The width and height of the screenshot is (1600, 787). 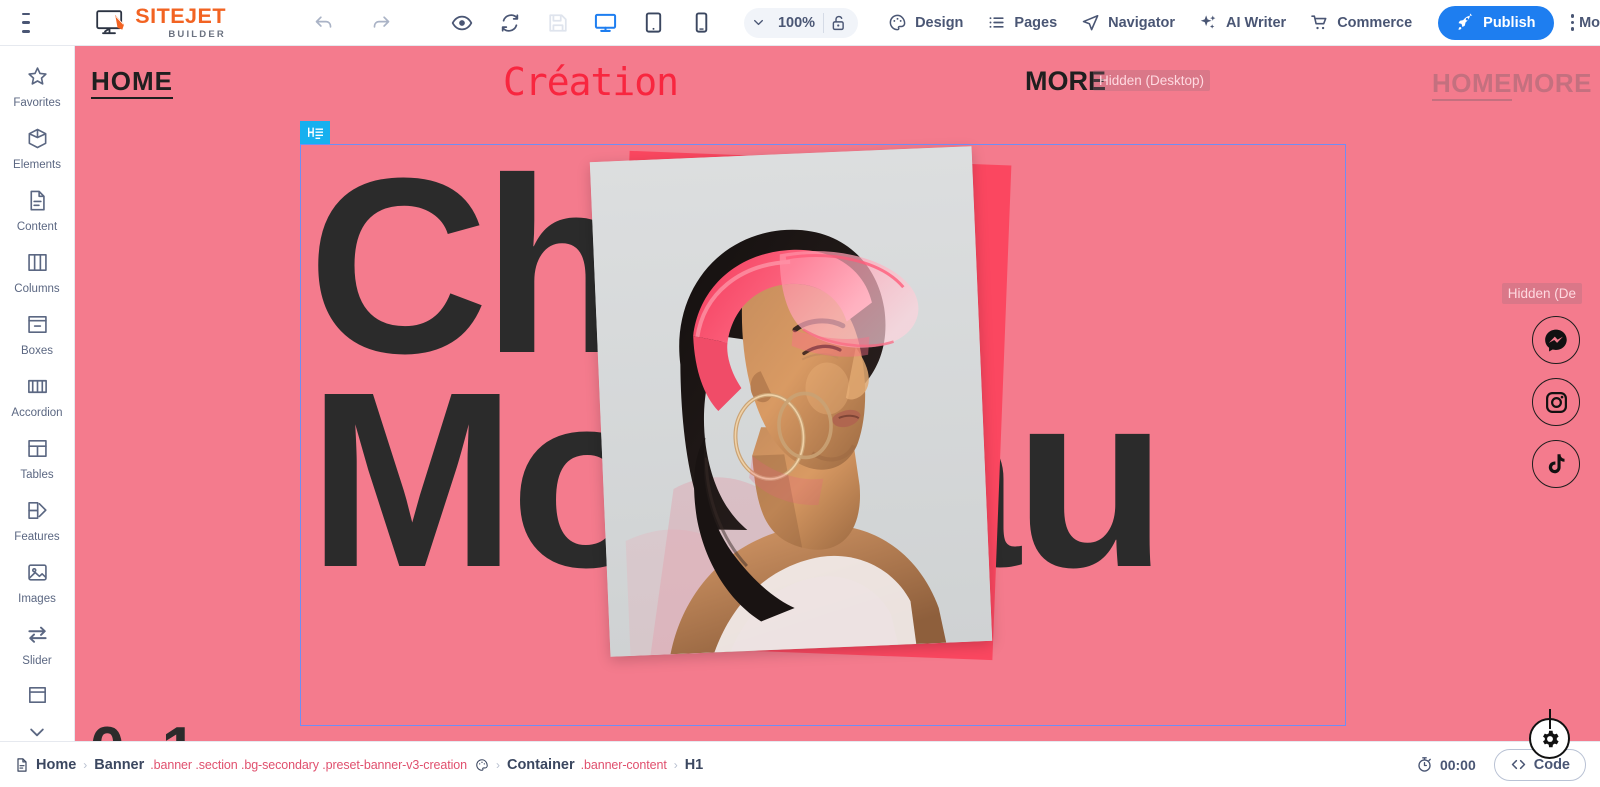 What do you see at coordinates (37, 288) in the screenshot?
I see `sidebar-label: Columns` at bounding box center [37, 288].